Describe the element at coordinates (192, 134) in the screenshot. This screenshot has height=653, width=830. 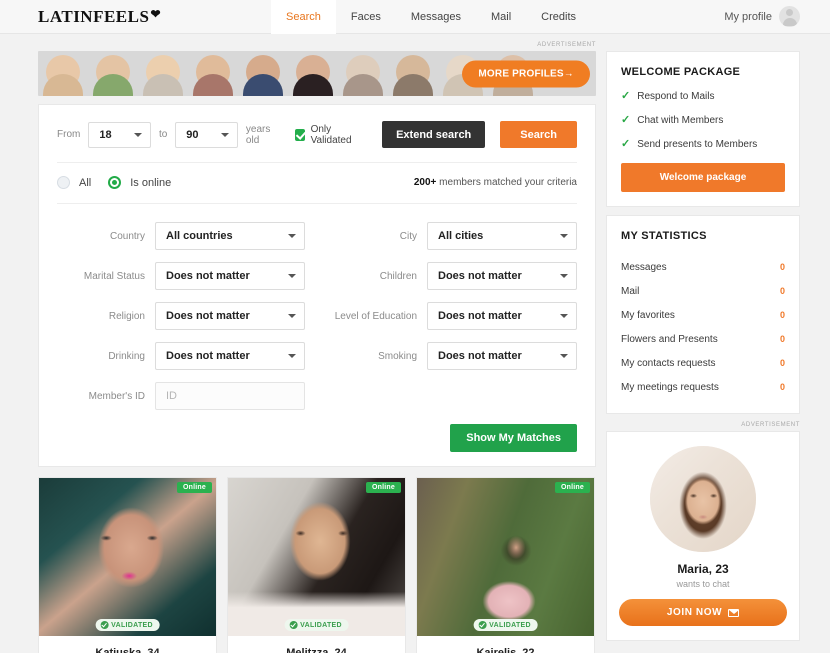
I see `age-to-value: 90` at that location.